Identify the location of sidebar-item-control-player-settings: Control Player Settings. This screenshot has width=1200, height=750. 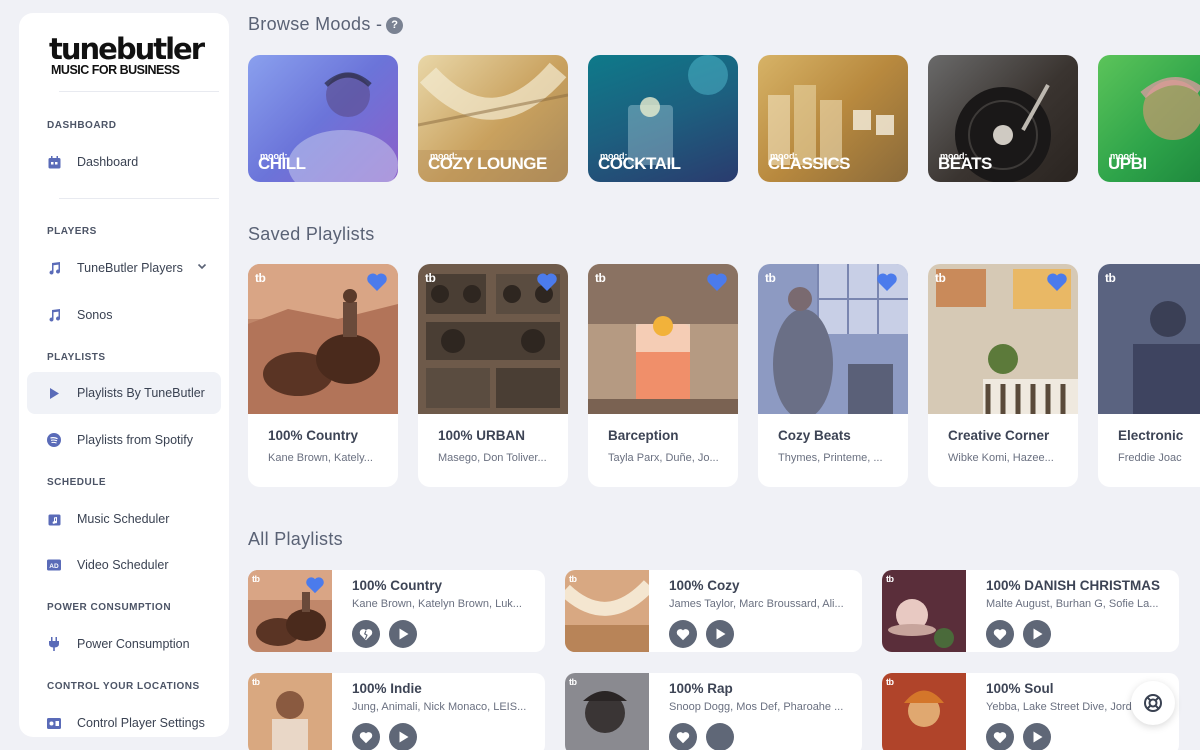
(124, 719).